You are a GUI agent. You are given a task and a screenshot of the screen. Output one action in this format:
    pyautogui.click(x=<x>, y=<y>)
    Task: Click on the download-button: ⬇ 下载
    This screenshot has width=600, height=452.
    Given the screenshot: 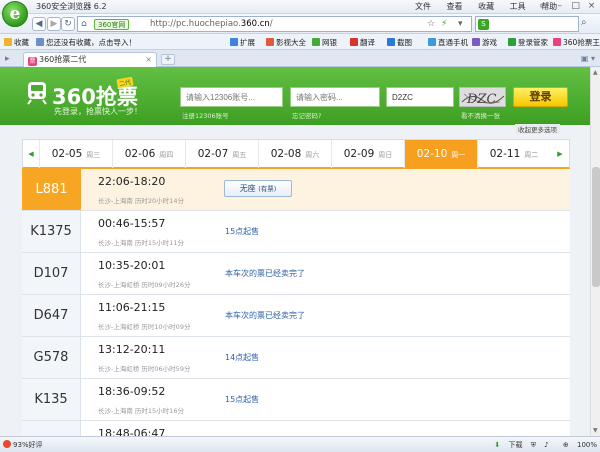 What is the action you would take?
    pyautogui.click(x=505, y=445)
    